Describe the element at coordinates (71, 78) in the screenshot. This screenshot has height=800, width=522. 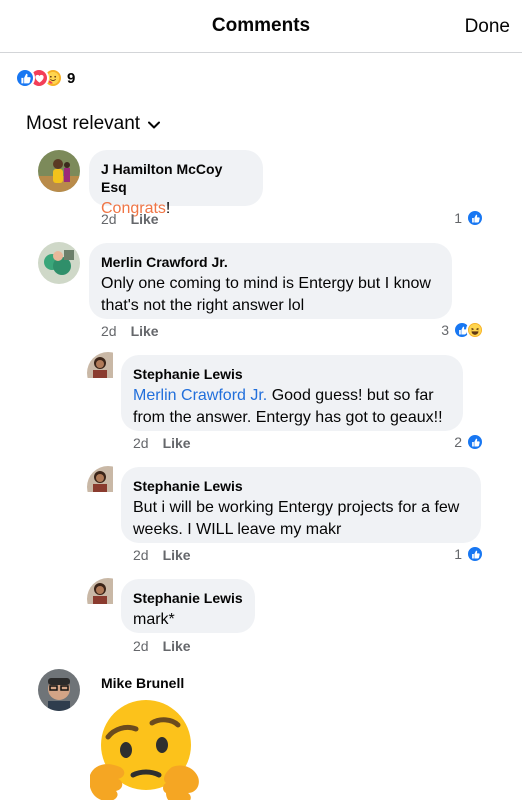
I see `reaction-count: 9` at that location.